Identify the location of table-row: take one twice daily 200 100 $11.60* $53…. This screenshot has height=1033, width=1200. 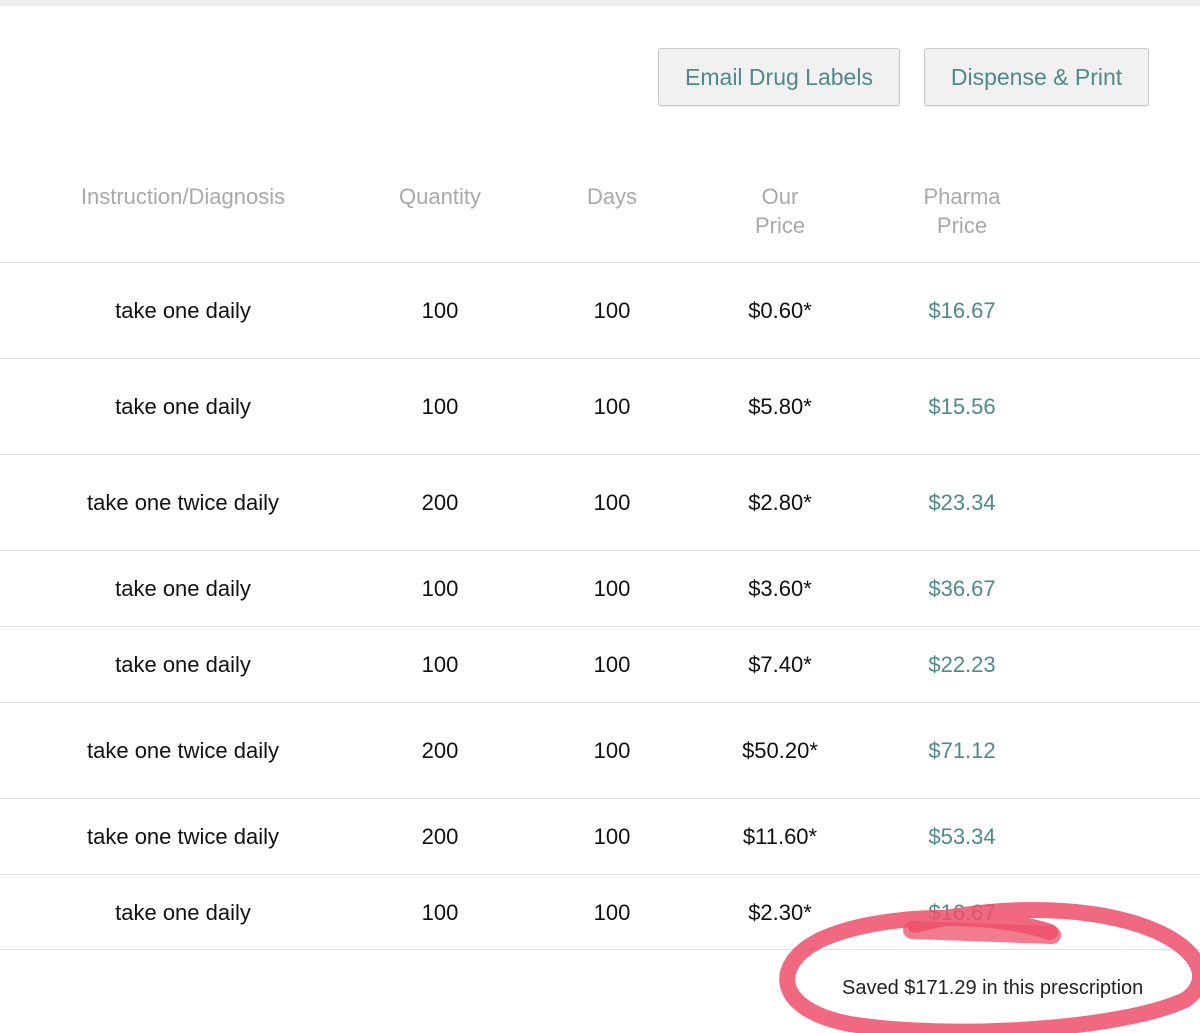
(600, 836).